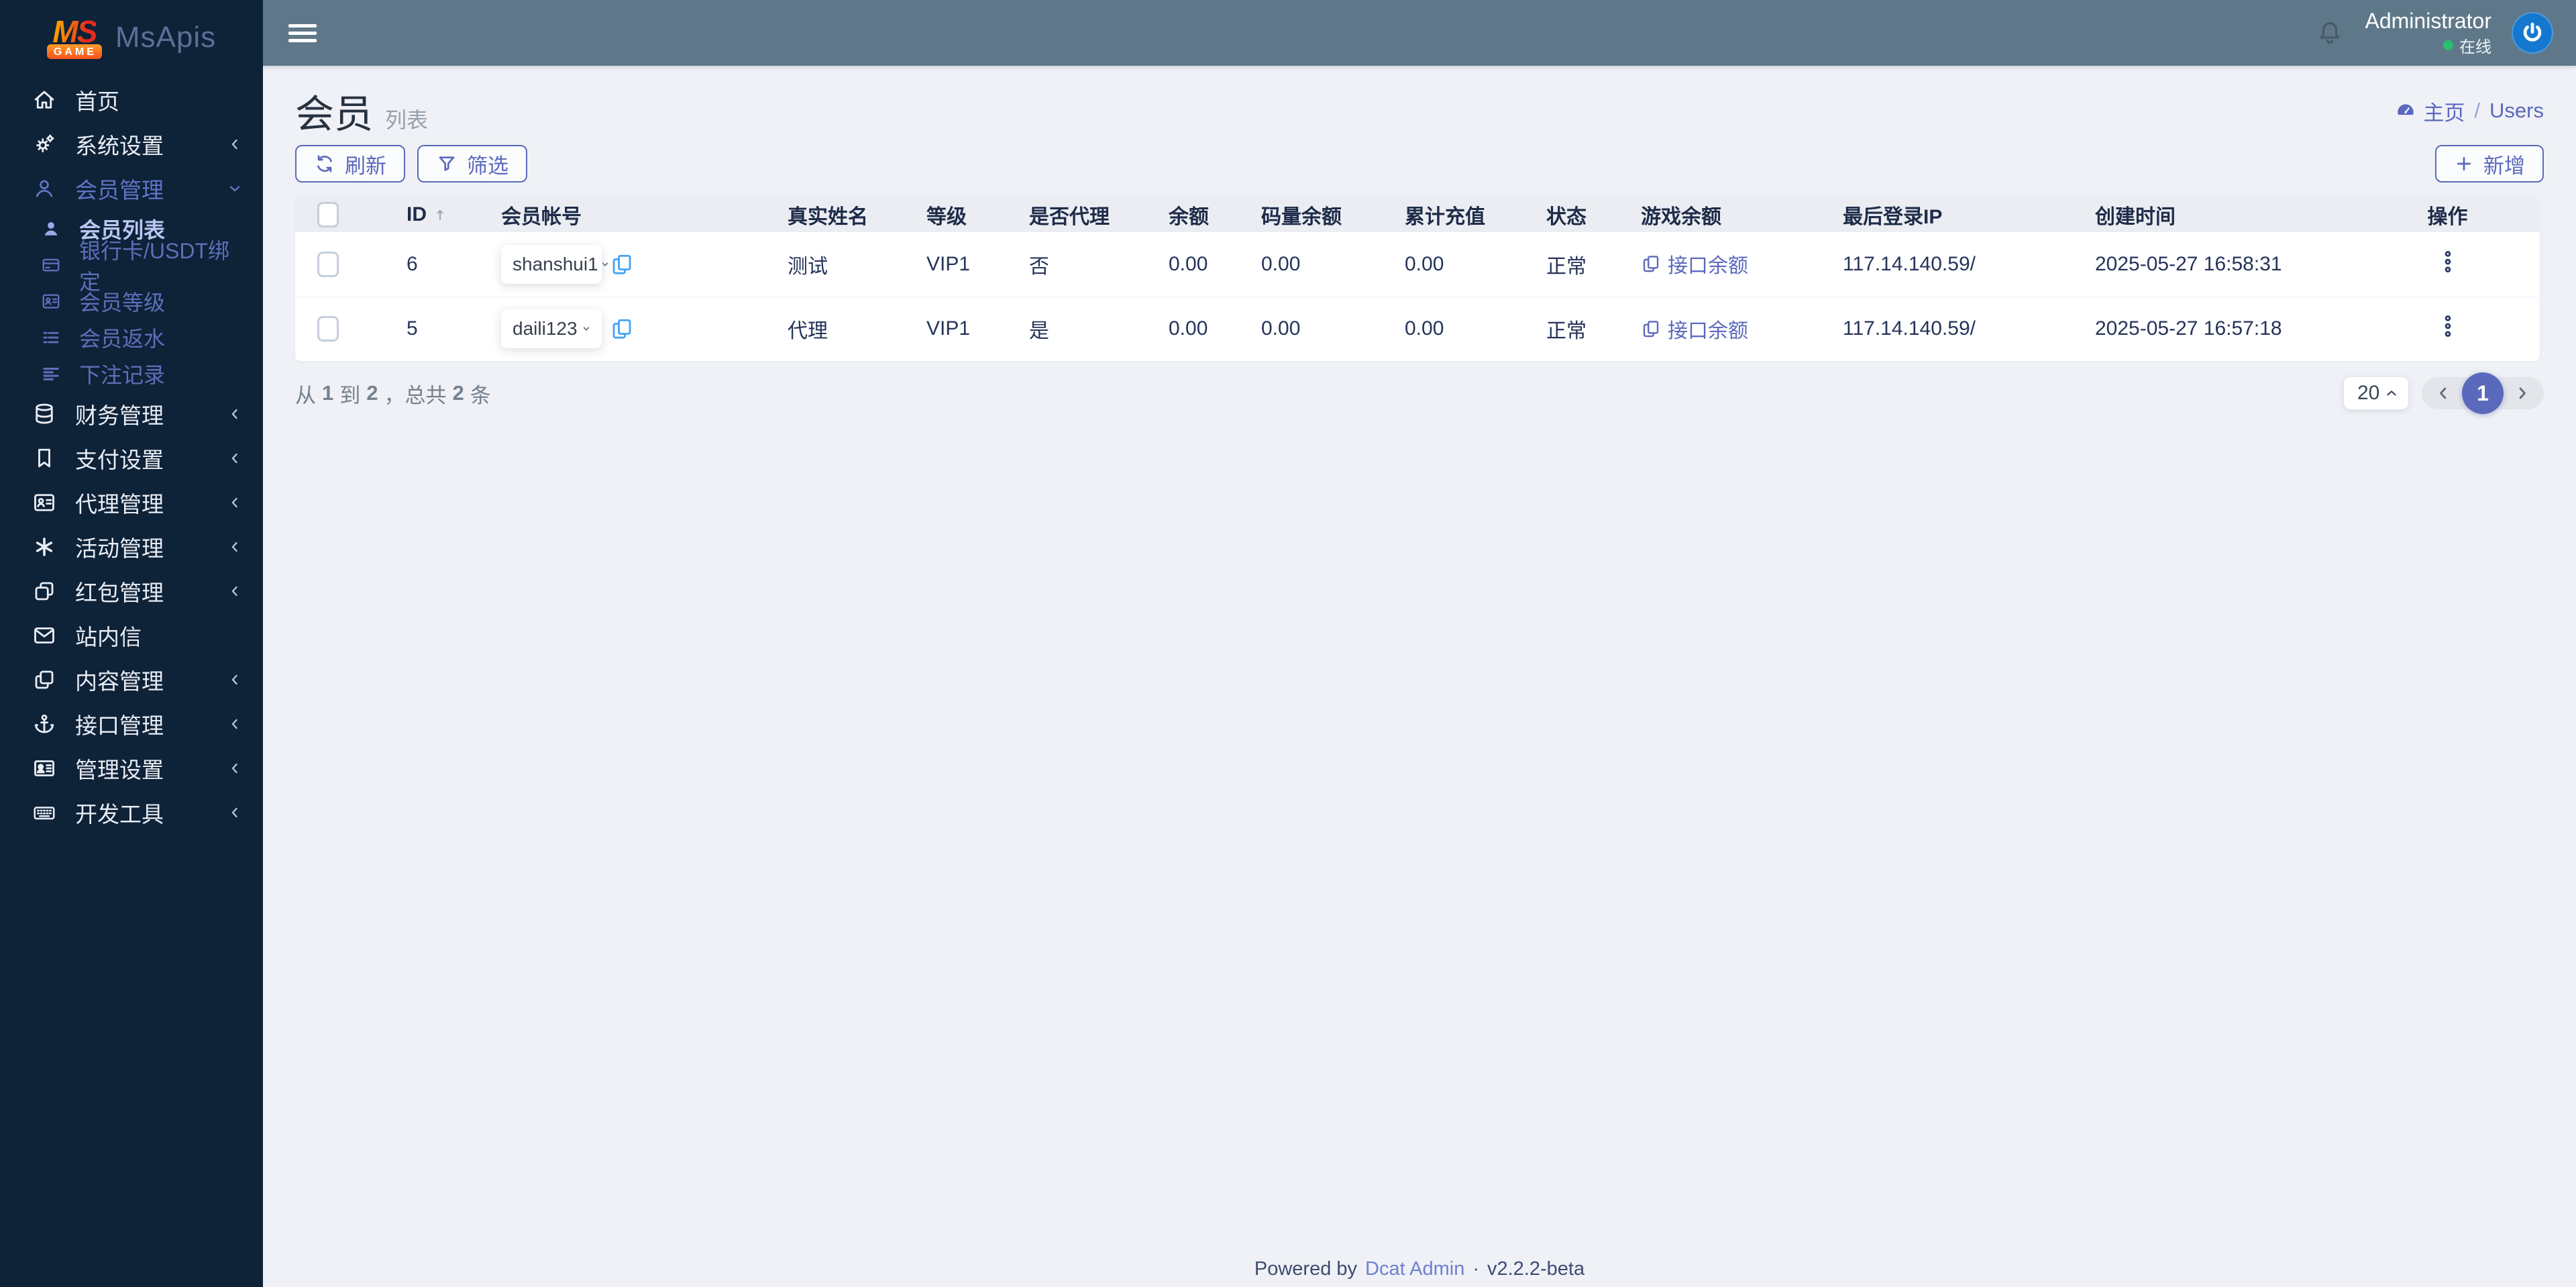 The image size is (2576, 1287). What do you see at coordinates (2329, 32) in the screenshot?
I see `bell-icon` at bounding box center [2329, 32].